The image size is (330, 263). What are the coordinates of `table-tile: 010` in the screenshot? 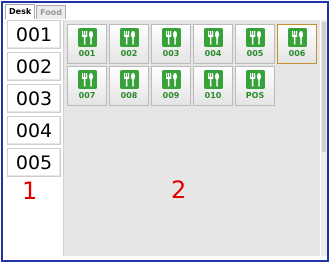 It's located at (213, 86).